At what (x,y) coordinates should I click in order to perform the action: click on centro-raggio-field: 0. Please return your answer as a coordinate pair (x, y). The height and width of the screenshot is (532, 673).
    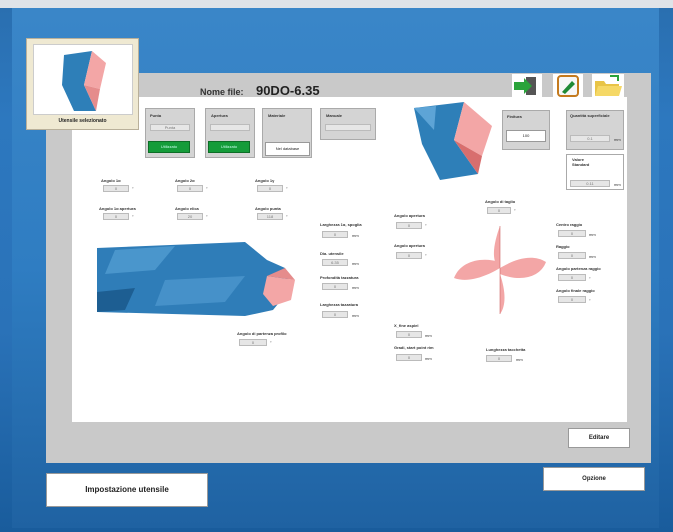
    Looking at the image, I should click on (572, 233).